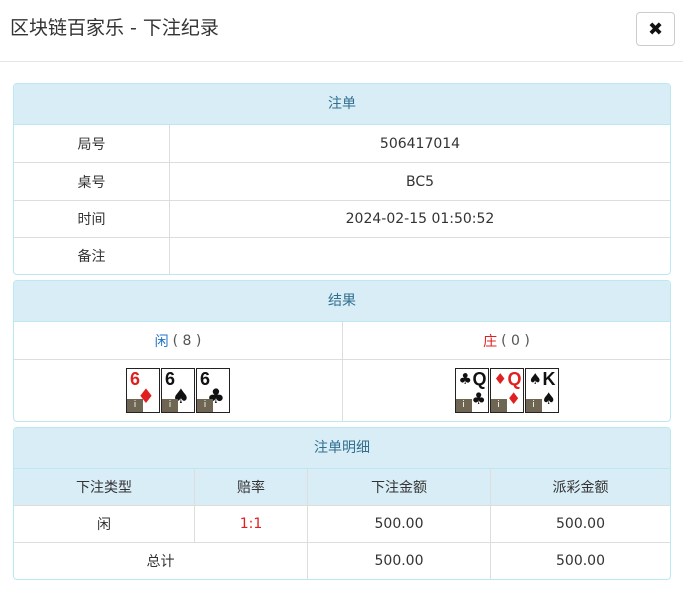 This screenshot has width=683, height=596. What do you see at coordinates (398, 487) in the screenshot?
I see `col-bet-amount: 下注金额` at bounding box center [398, 487].